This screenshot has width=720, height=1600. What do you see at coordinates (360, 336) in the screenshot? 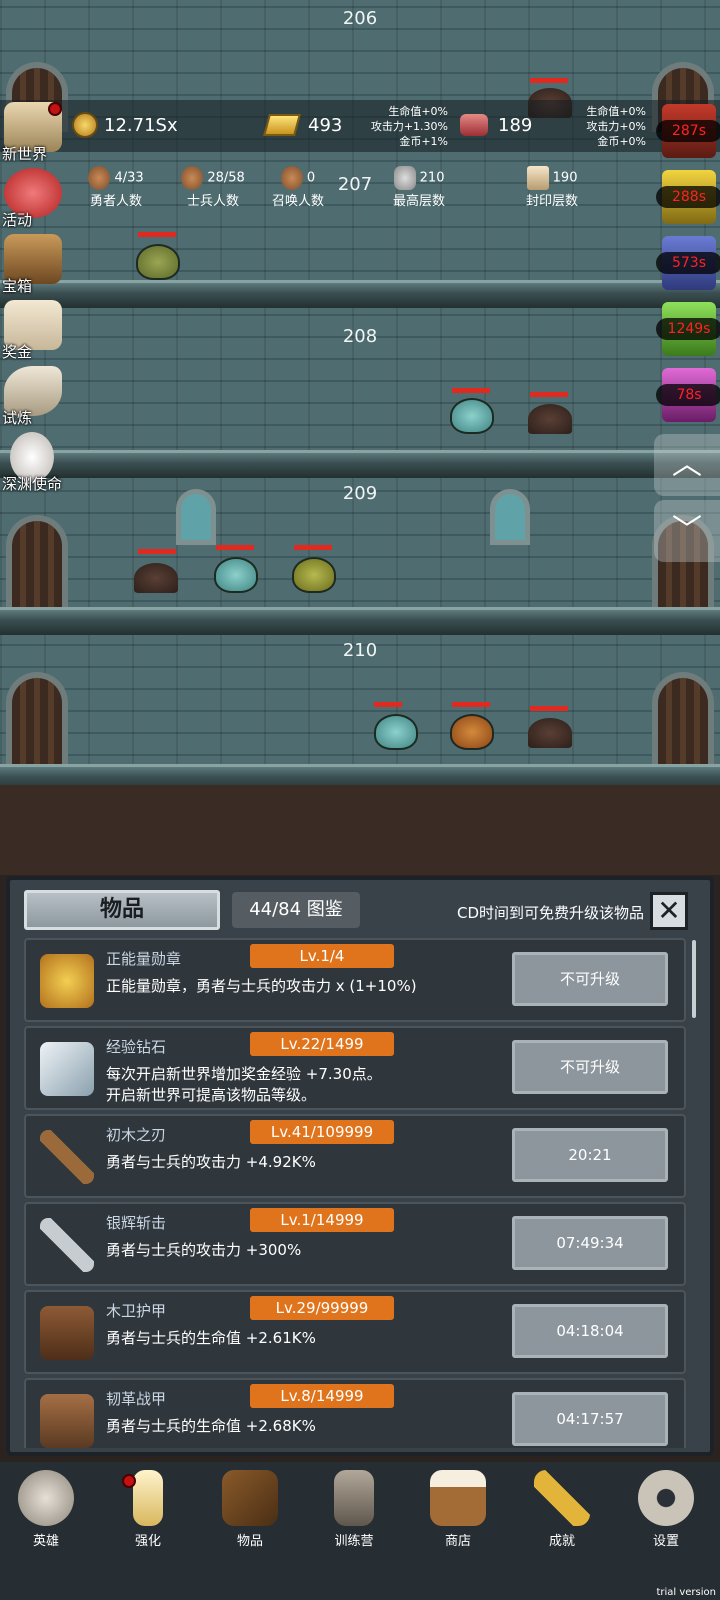
I see `floor-number: 208` at bounding box center [360, 336].